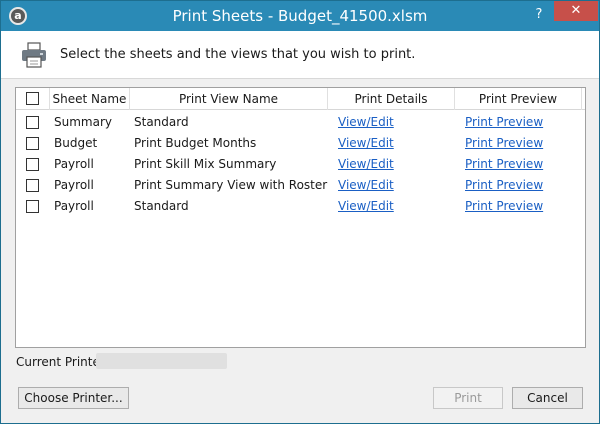 This screenshot has height=424, width=600. What do you see at coordinates (62, 362) in the screenshot?
I see `current-printer-label: Current Printer:` at bounding box center [62, 362].